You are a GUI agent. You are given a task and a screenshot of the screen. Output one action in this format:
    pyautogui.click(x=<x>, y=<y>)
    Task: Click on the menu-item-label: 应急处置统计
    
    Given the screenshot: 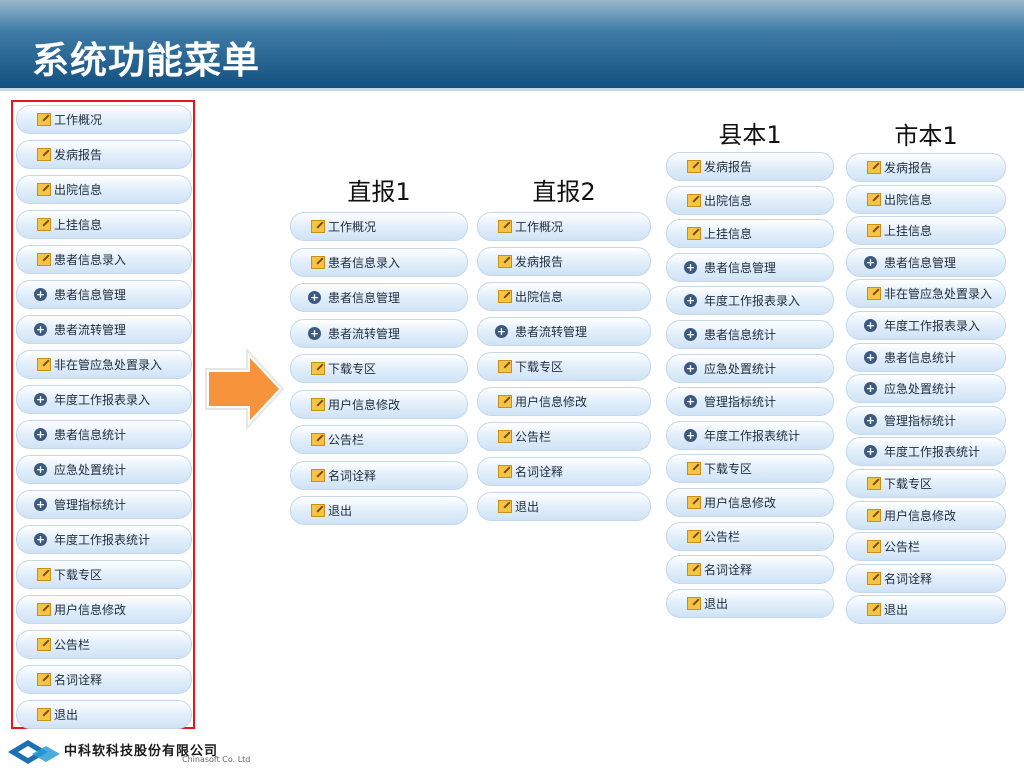 What is the action you would take?
    pyautogui.click(x=740, y=368)
    